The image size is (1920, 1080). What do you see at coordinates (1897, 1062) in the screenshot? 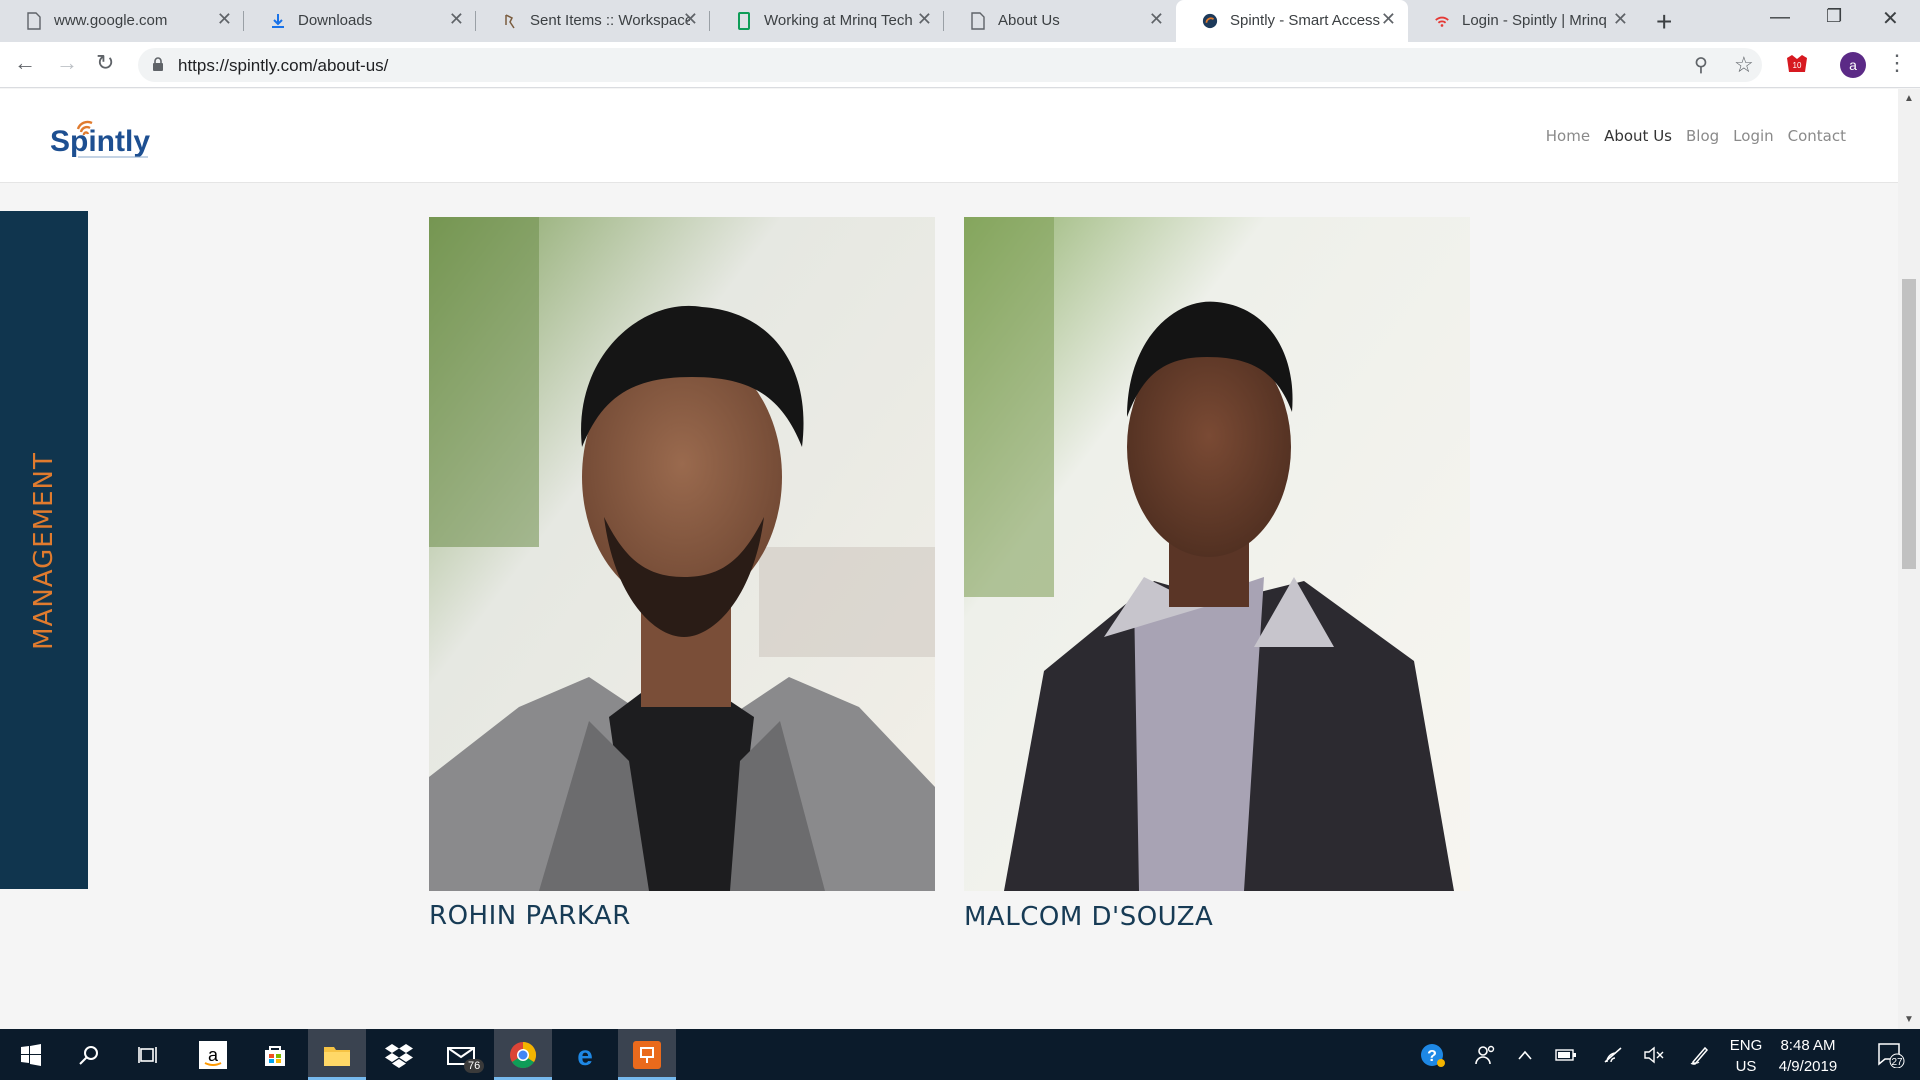
I see `svg-text: 27` at bounding box center [1897, 1062].